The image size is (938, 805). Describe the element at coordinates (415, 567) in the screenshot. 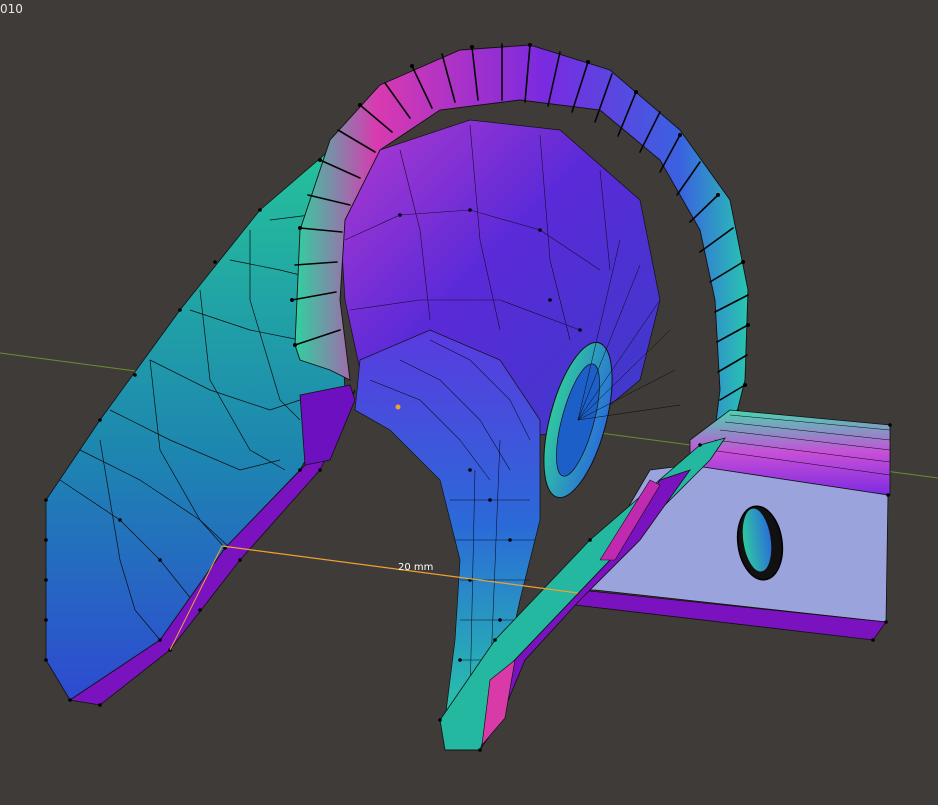

I see `measure-label: 20 mm` at that location.